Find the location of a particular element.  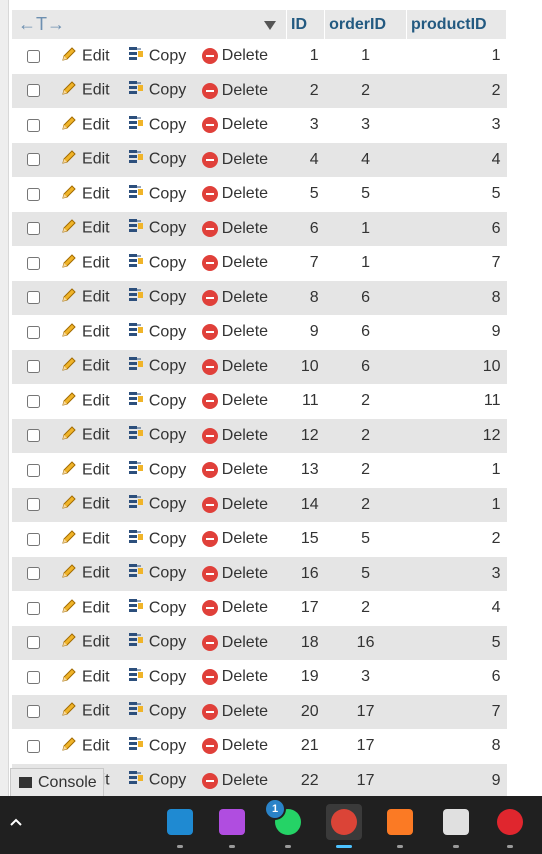

phpstorm-taskbar-button is located at coordinates (232, 822).